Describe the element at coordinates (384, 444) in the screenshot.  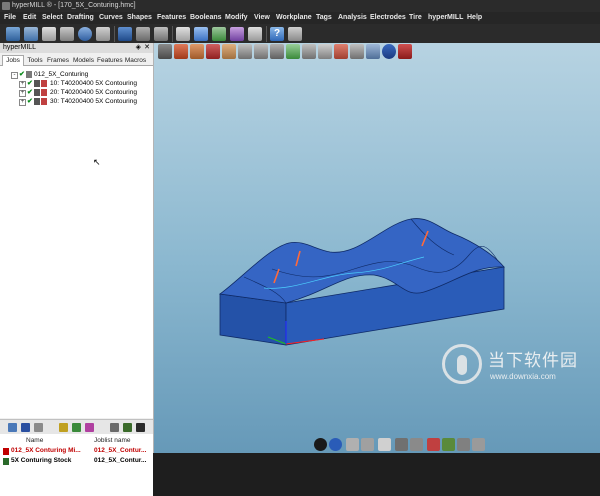
I see `brush-icon` at that location.